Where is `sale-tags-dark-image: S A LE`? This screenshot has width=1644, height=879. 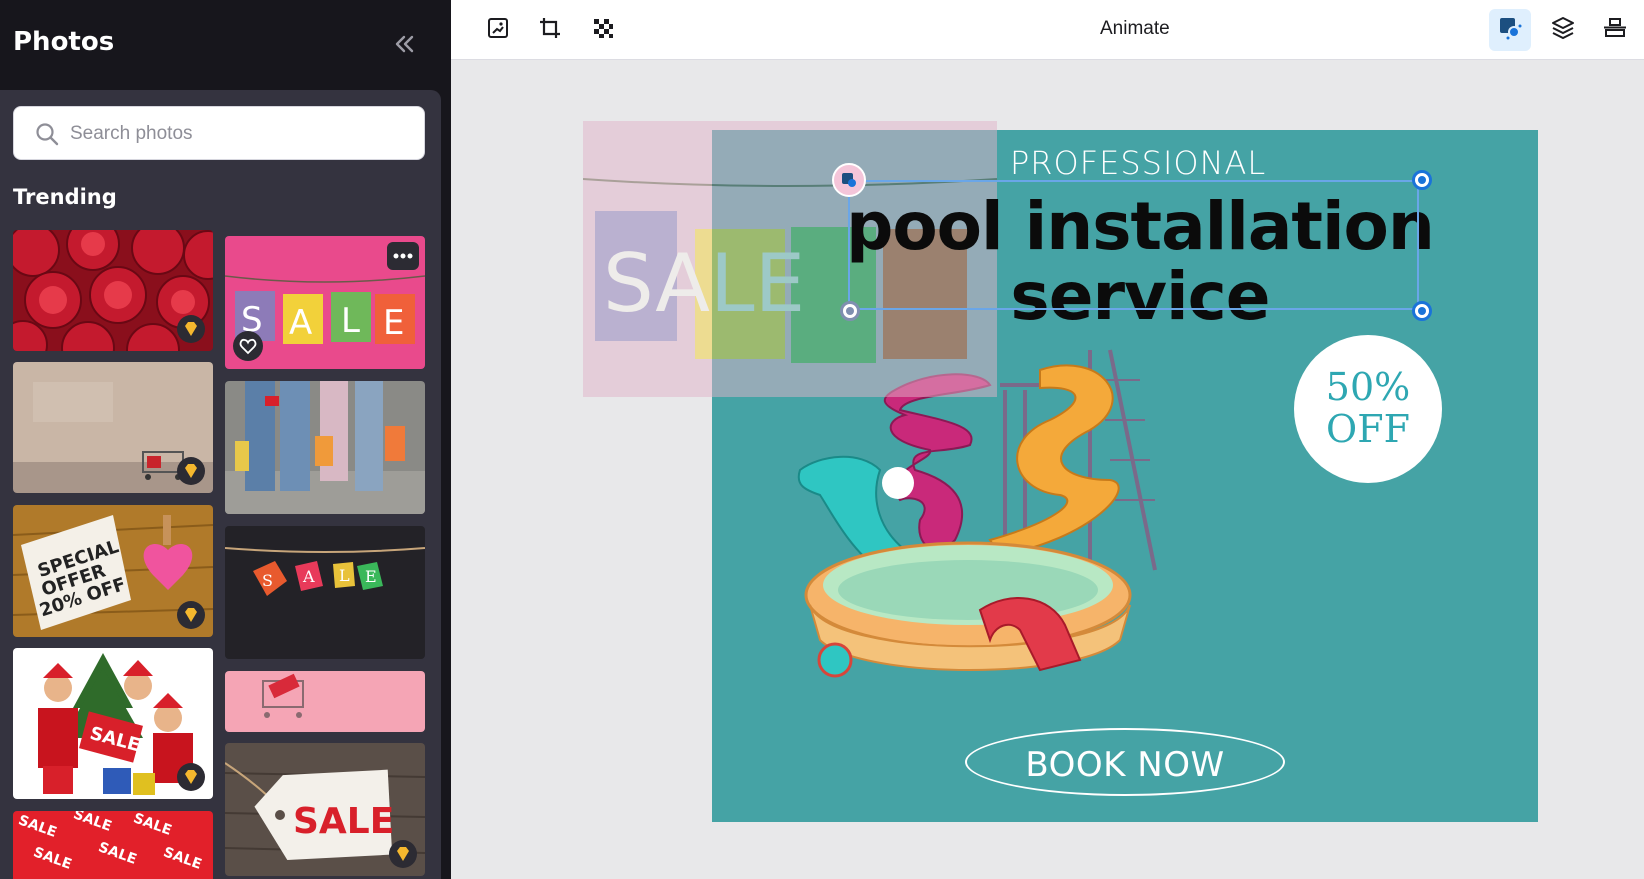
sale-tags-dark-image: S A LE is located at coordinates (325, 592).